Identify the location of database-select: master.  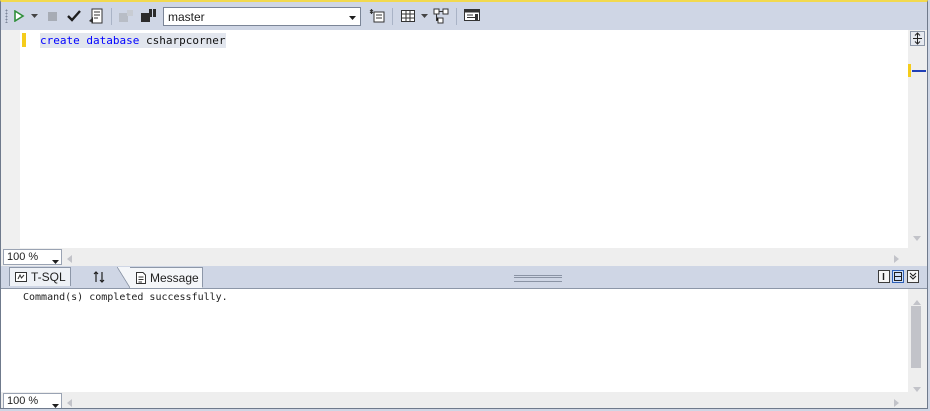
(262, 16).